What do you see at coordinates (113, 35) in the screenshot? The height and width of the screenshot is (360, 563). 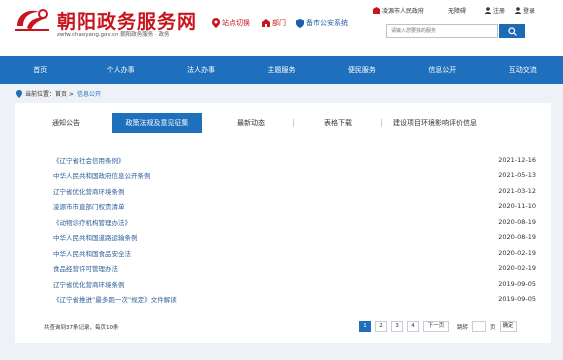 I see `site-subtitle: zwfw.chaoyang.gov.cn 朝阳政务服务 · 政务` at bounding box center [113, 35].